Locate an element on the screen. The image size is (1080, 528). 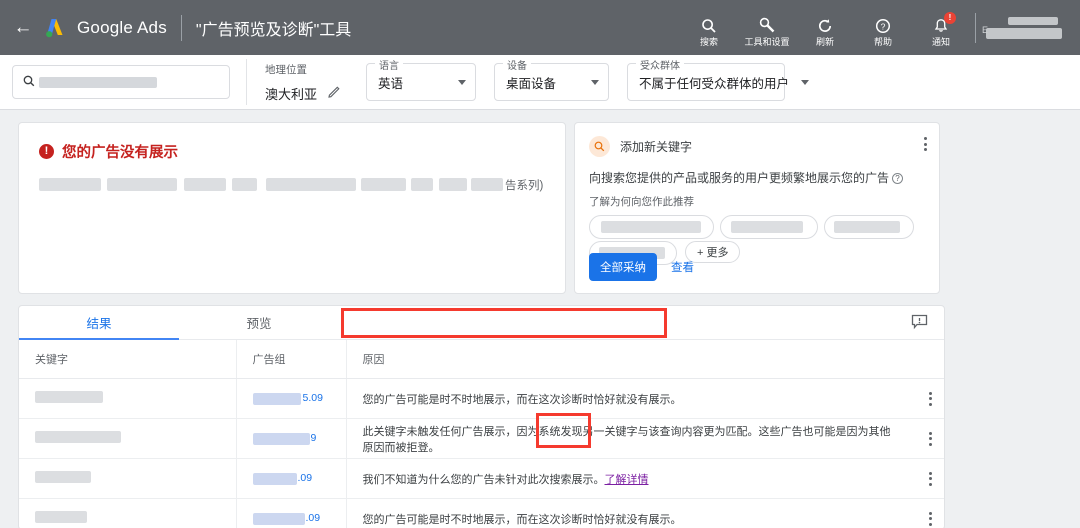
reason-text: 我们不知道为什么您的广告未针对此次搜索展示。 is located at coordinates (483, 479).